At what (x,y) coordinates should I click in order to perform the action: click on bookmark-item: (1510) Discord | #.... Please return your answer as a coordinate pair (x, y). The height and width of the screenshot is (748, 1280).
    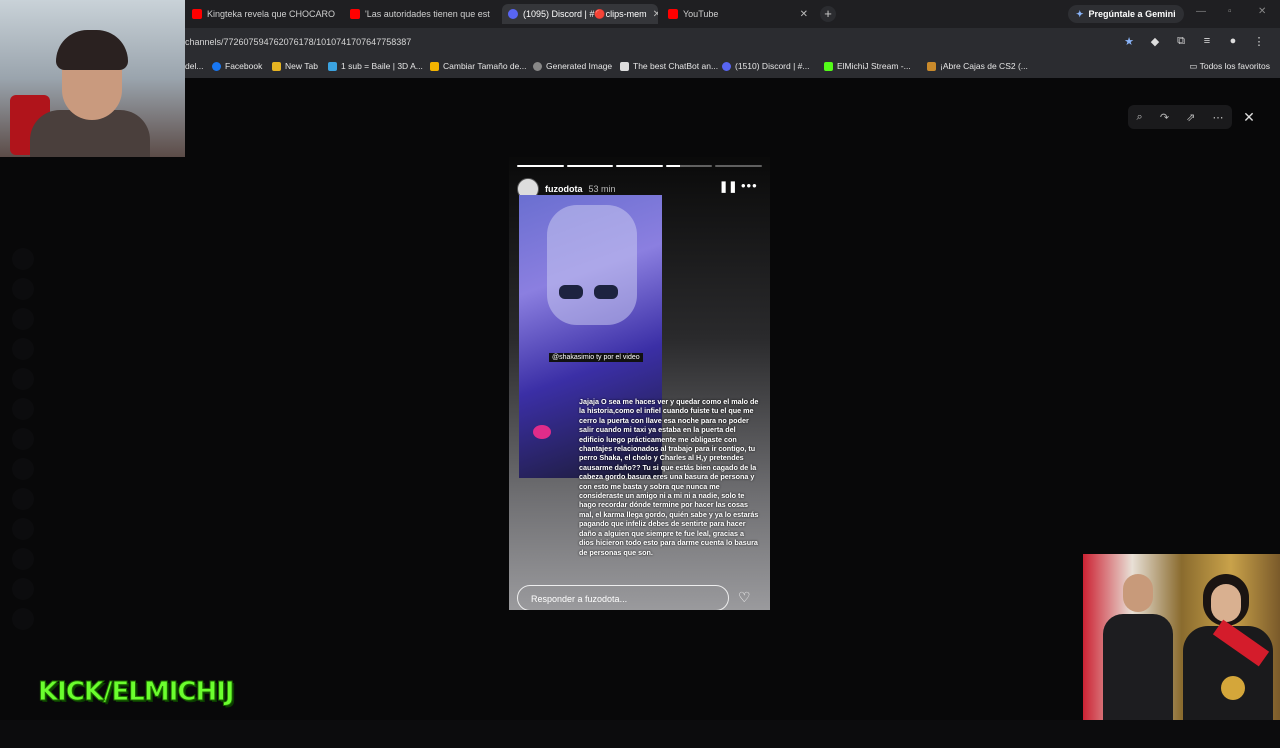
    Looking at the image, I should click on (766, 66).